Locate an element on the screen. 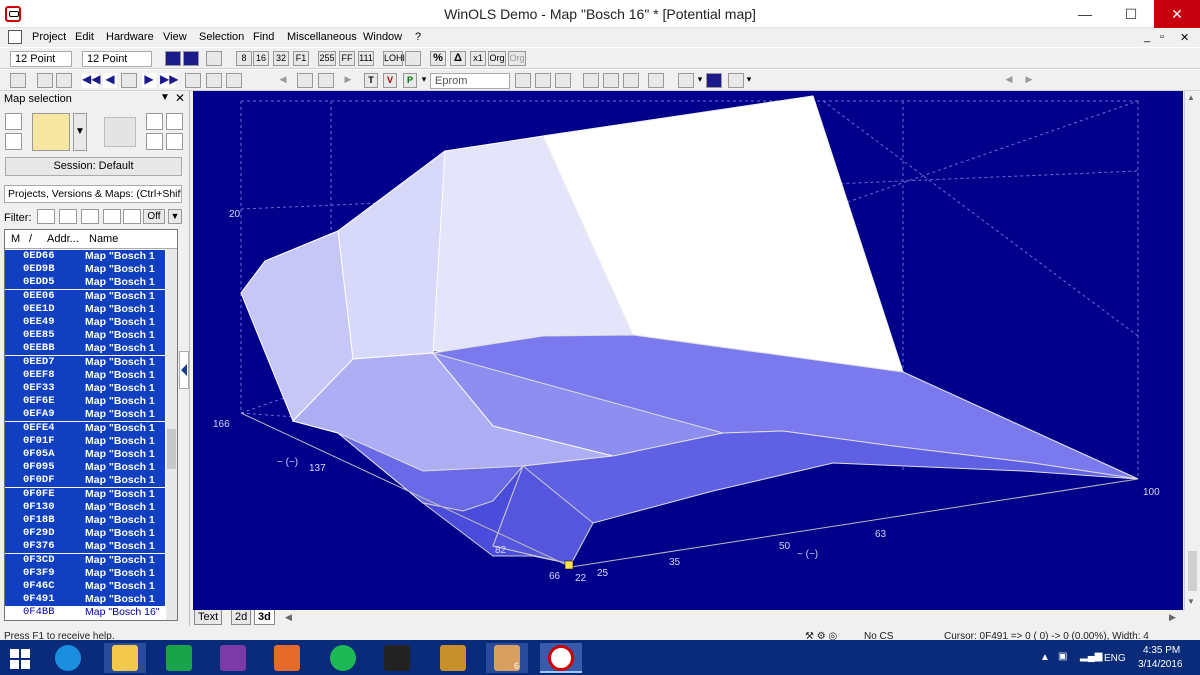  list-item: 0F376 Map "Bosch 1 is located at coordinates (85, 547).